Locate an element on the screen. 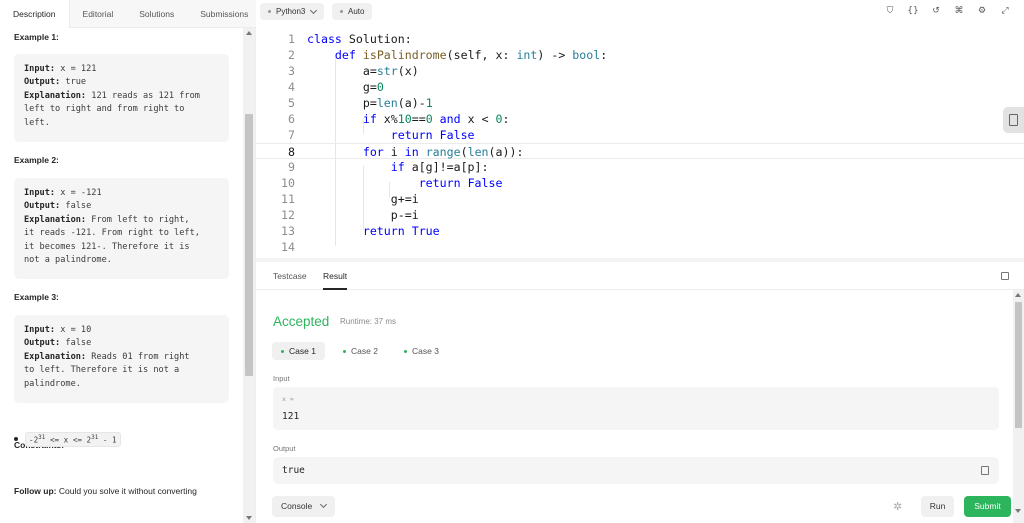 This screenshot has width=1024, height=523. code-text: p=len(a)-1 is located at coordinates (370, 103).